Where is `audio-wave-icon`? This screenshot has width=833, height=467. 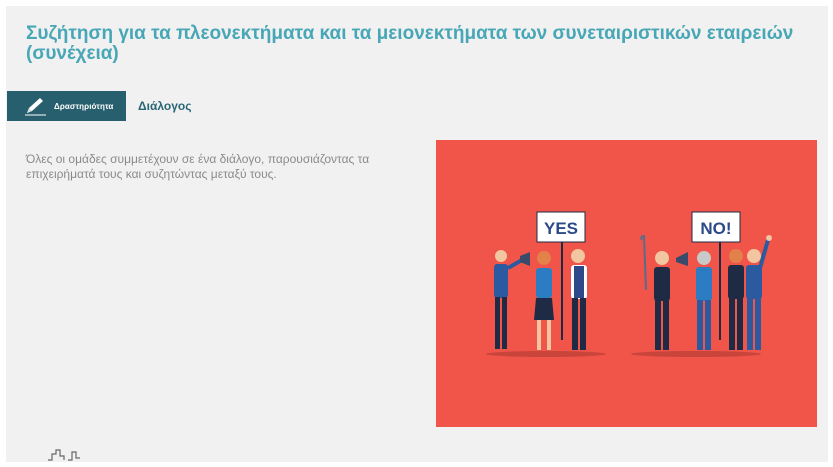
audio-wave-icon is located at coordinates (78, 455).